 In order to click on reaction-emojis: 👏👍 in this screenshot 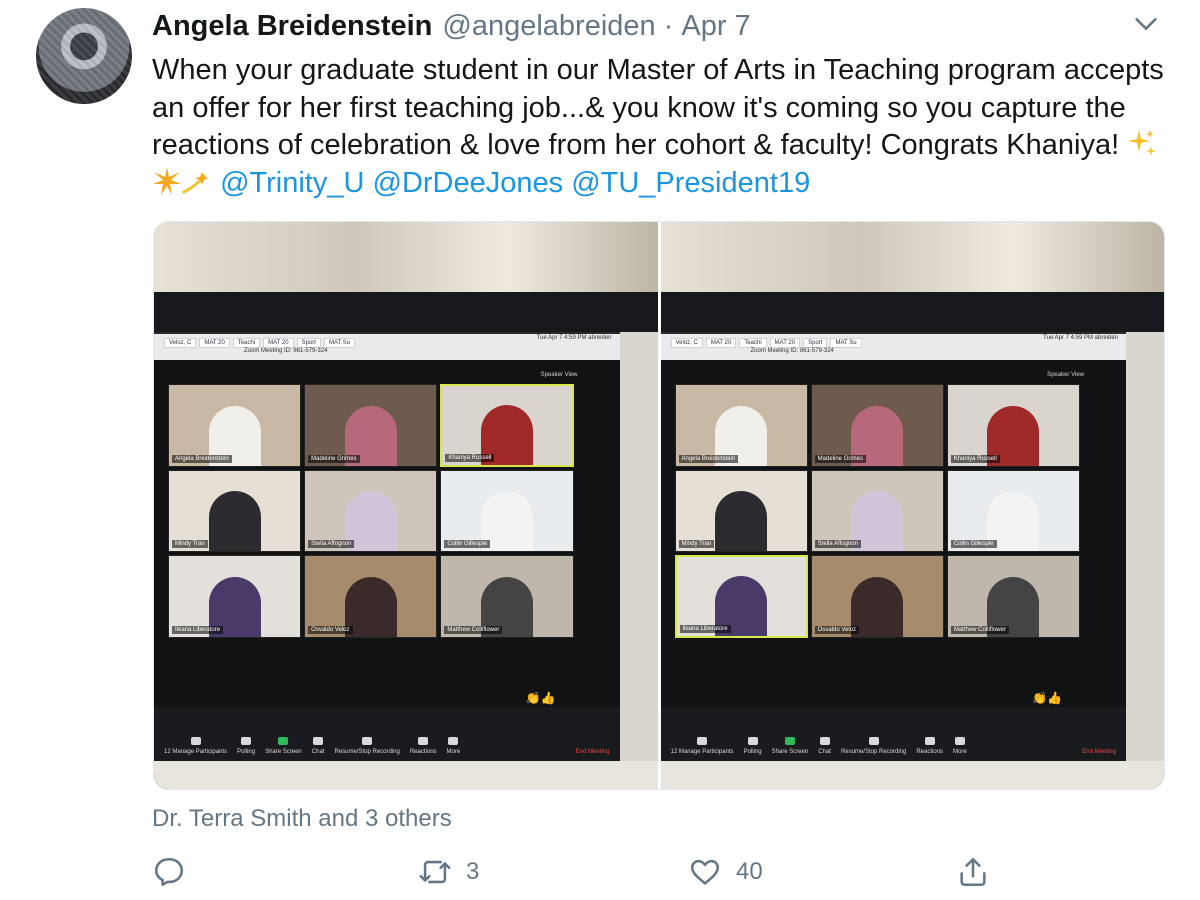, I will do `click(1047, 698)`.